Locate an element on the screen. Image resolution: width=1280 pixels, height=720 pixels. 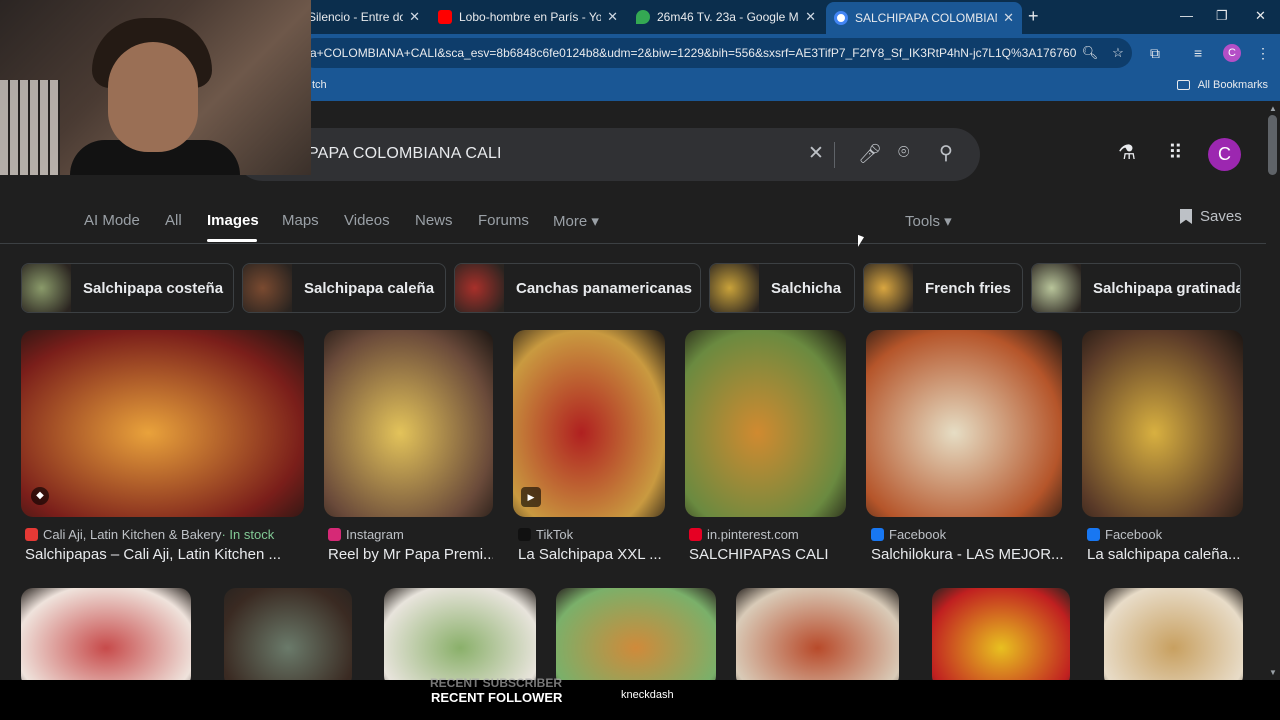
new-tab-button: + is located at coordinates (1033, 16).